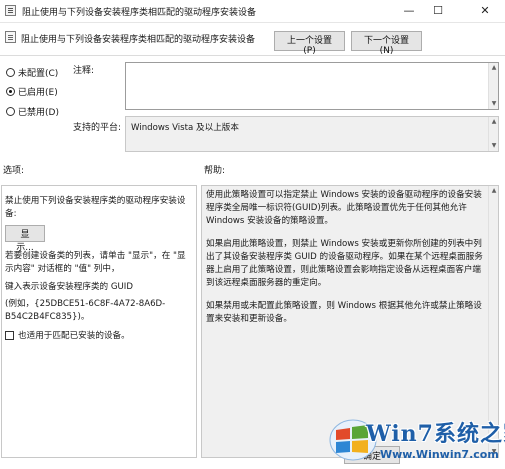  Describe the element at coordinates (435, 434) in the screenshot. I see `watermark-title: Win7系统之家` at that location.